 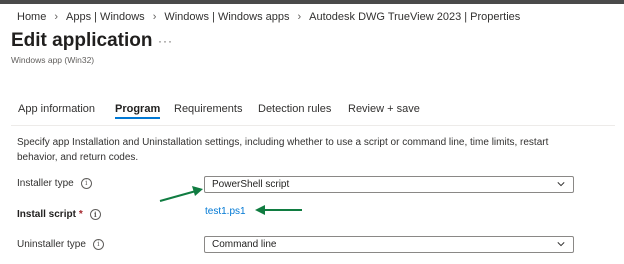 I want to click on top-bar, so click(x=312, y=2).